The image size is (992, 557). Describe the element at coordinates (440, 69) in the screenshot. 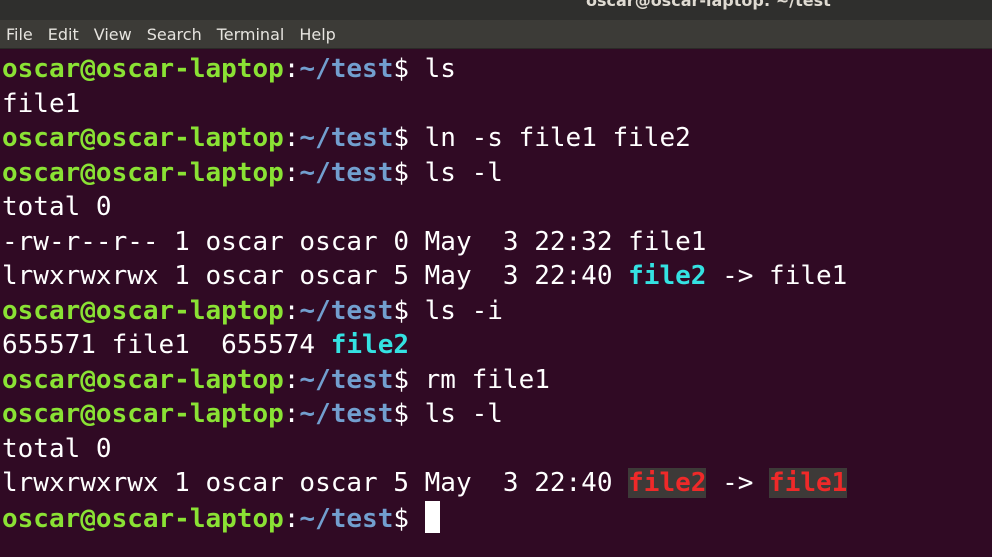

I see `command-text: ls` at that location.